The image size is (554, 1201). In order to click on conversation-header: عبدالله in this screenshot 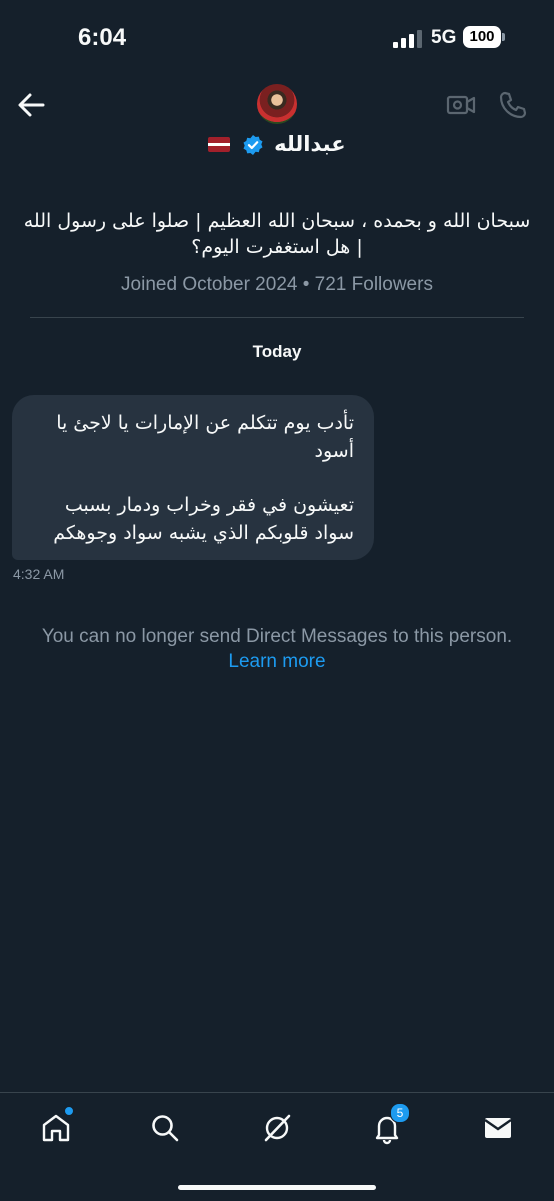, I will do `click(277, 126)`.